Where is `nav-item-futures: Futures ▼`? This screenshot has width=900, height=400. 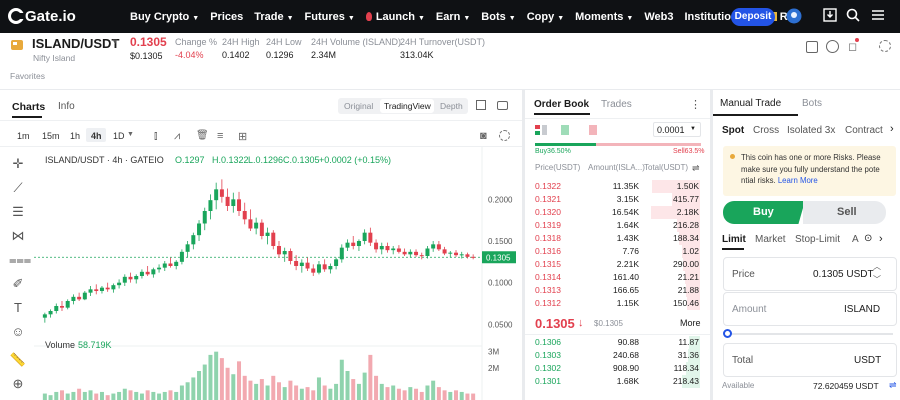
nav-item-futures: Futures ▼ is located at coordinates (330, 17).